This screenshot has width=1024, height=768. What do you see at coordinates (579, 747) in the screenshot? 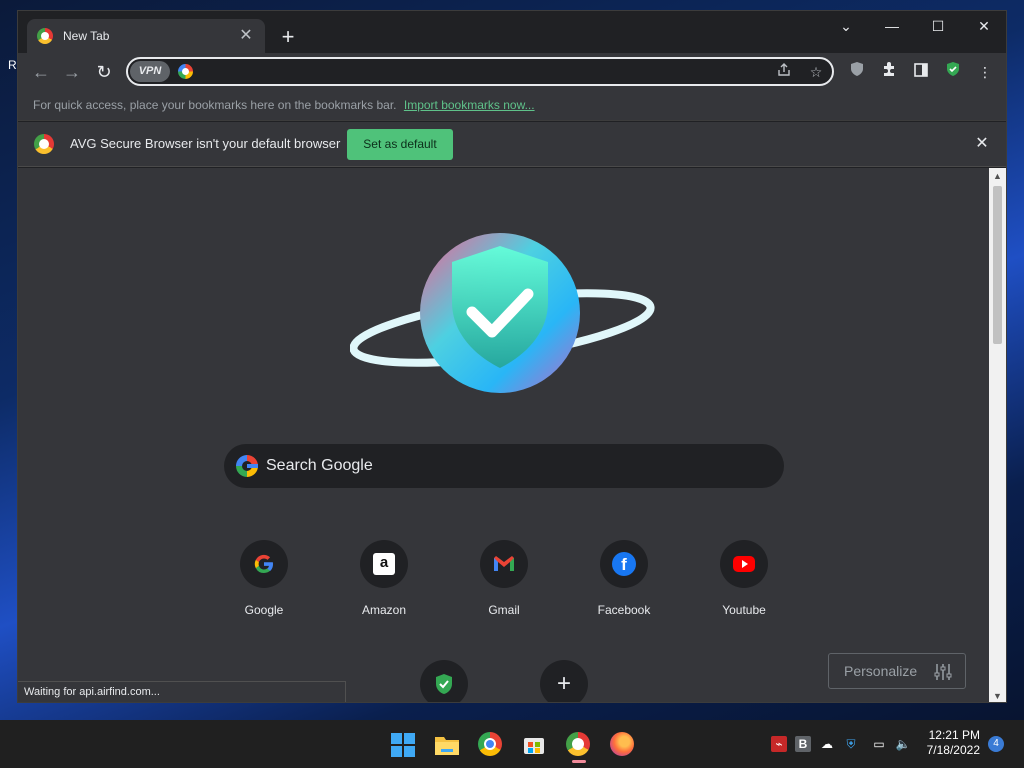
I see `avg-browser-icon` at bounding box center [579, 747].